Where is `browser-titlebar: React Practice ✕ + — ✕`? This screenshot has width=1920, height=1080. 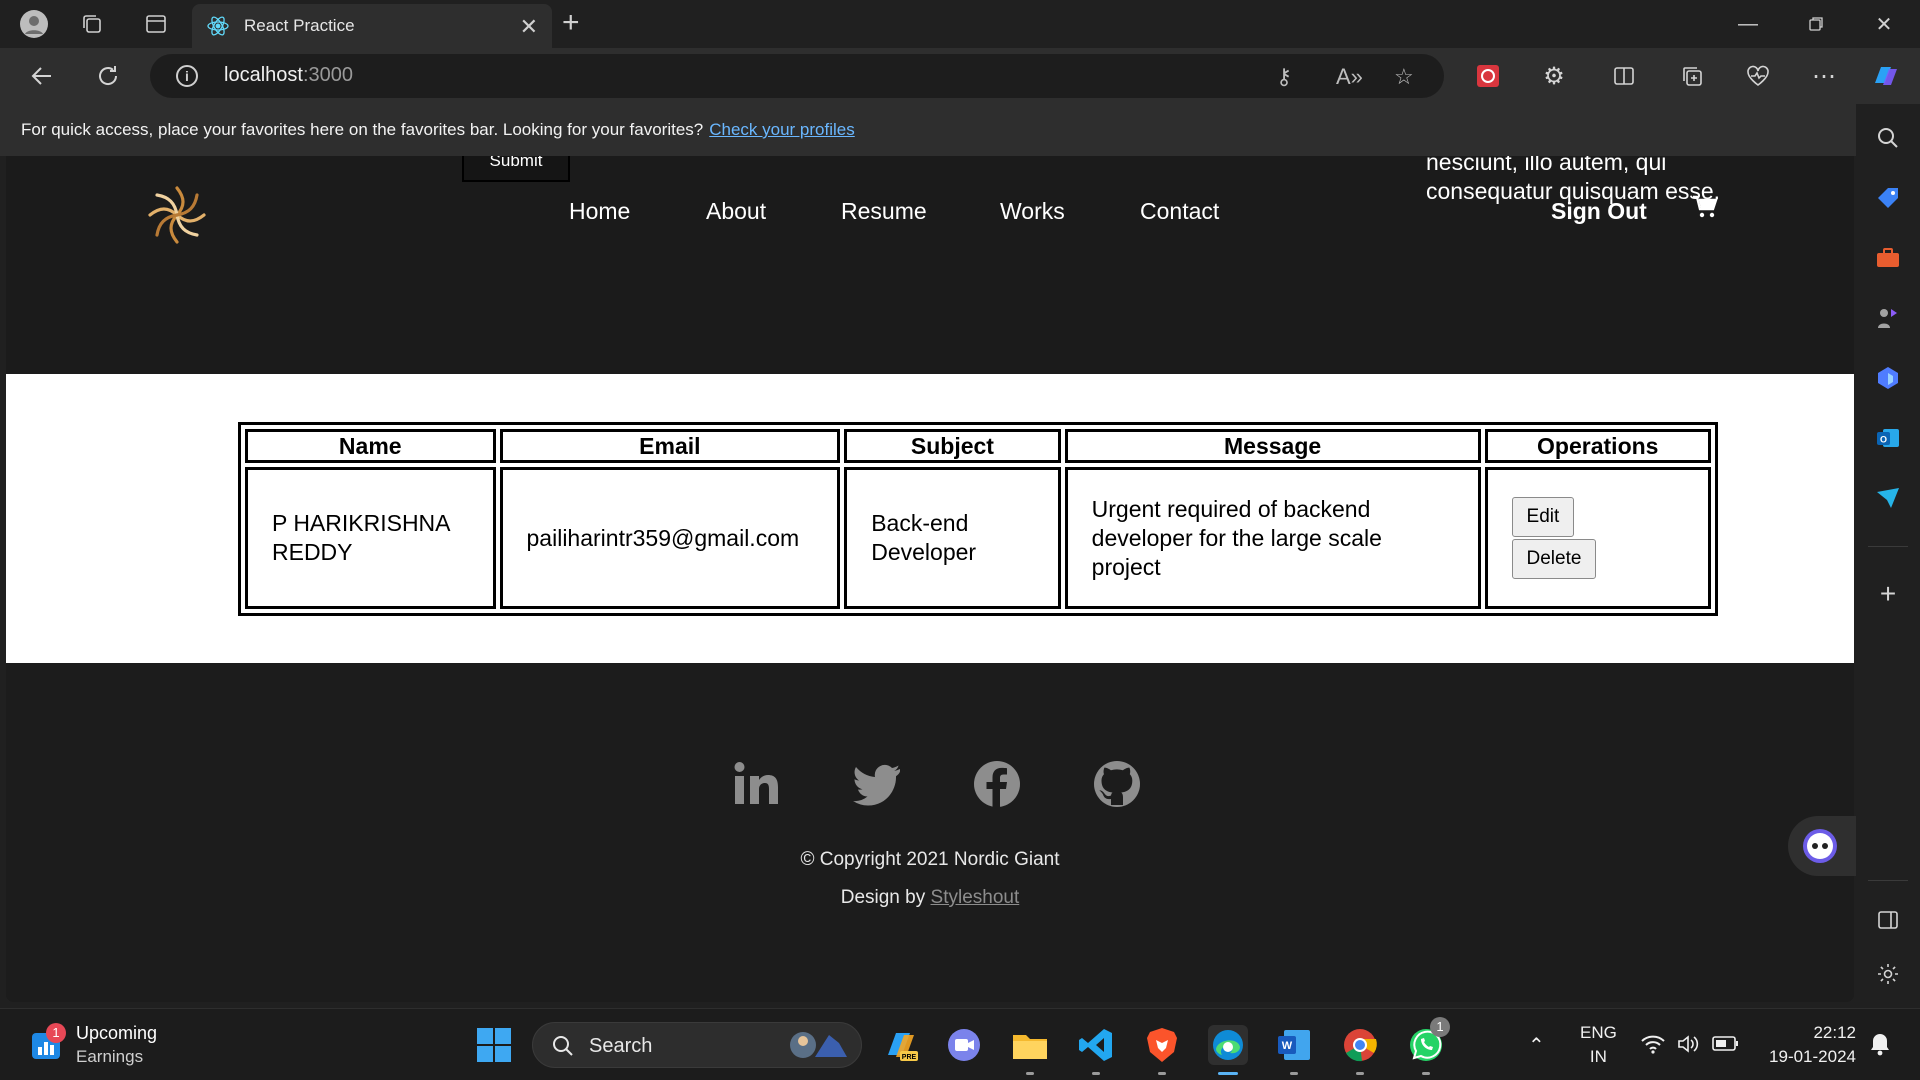 browser-titlebar: React Practice ✕ + — ✕ is located at coordinates (960, 24).